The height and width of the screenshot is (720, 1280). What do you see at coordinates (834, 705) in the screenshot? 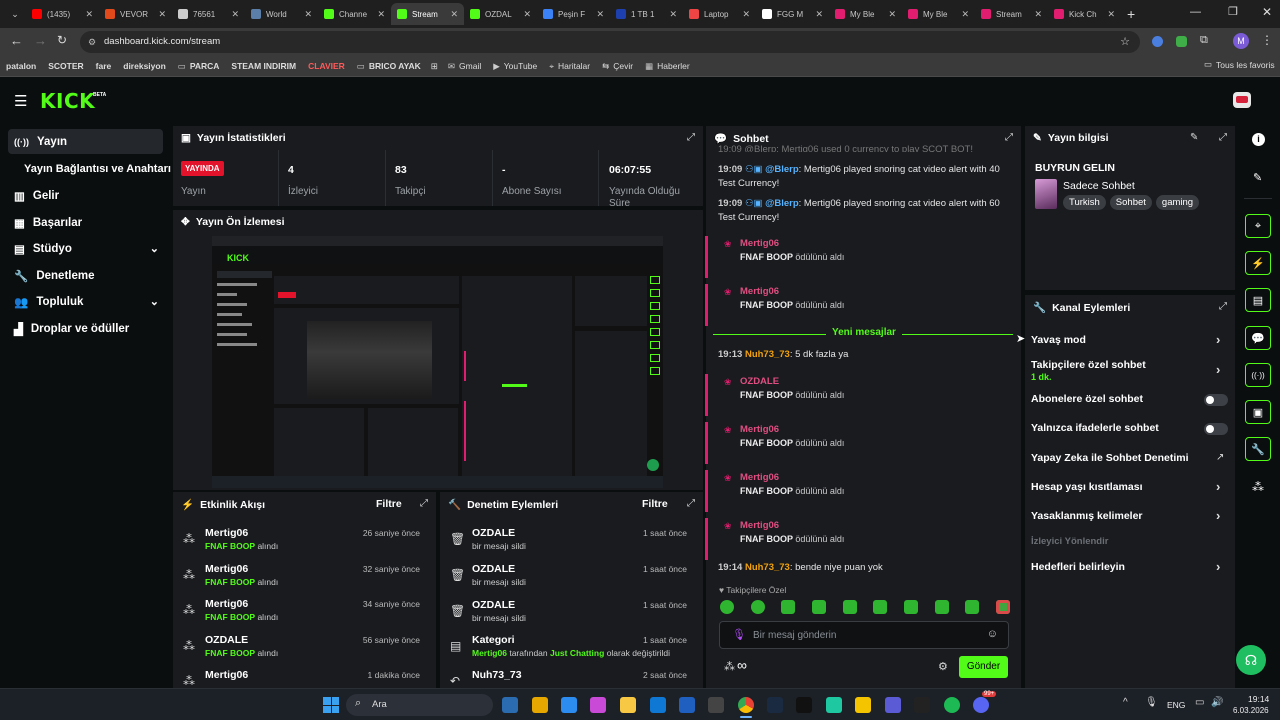
I see `app-icon` at bounding box center [834, 705].